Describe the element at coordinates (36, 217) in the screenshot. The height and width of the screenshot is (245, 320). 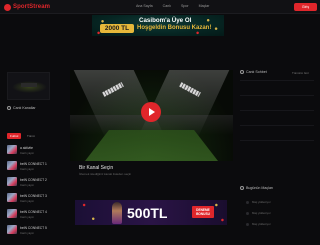
I see `list-item: beIN CONNECT 4 Canlı yayın` at that location.